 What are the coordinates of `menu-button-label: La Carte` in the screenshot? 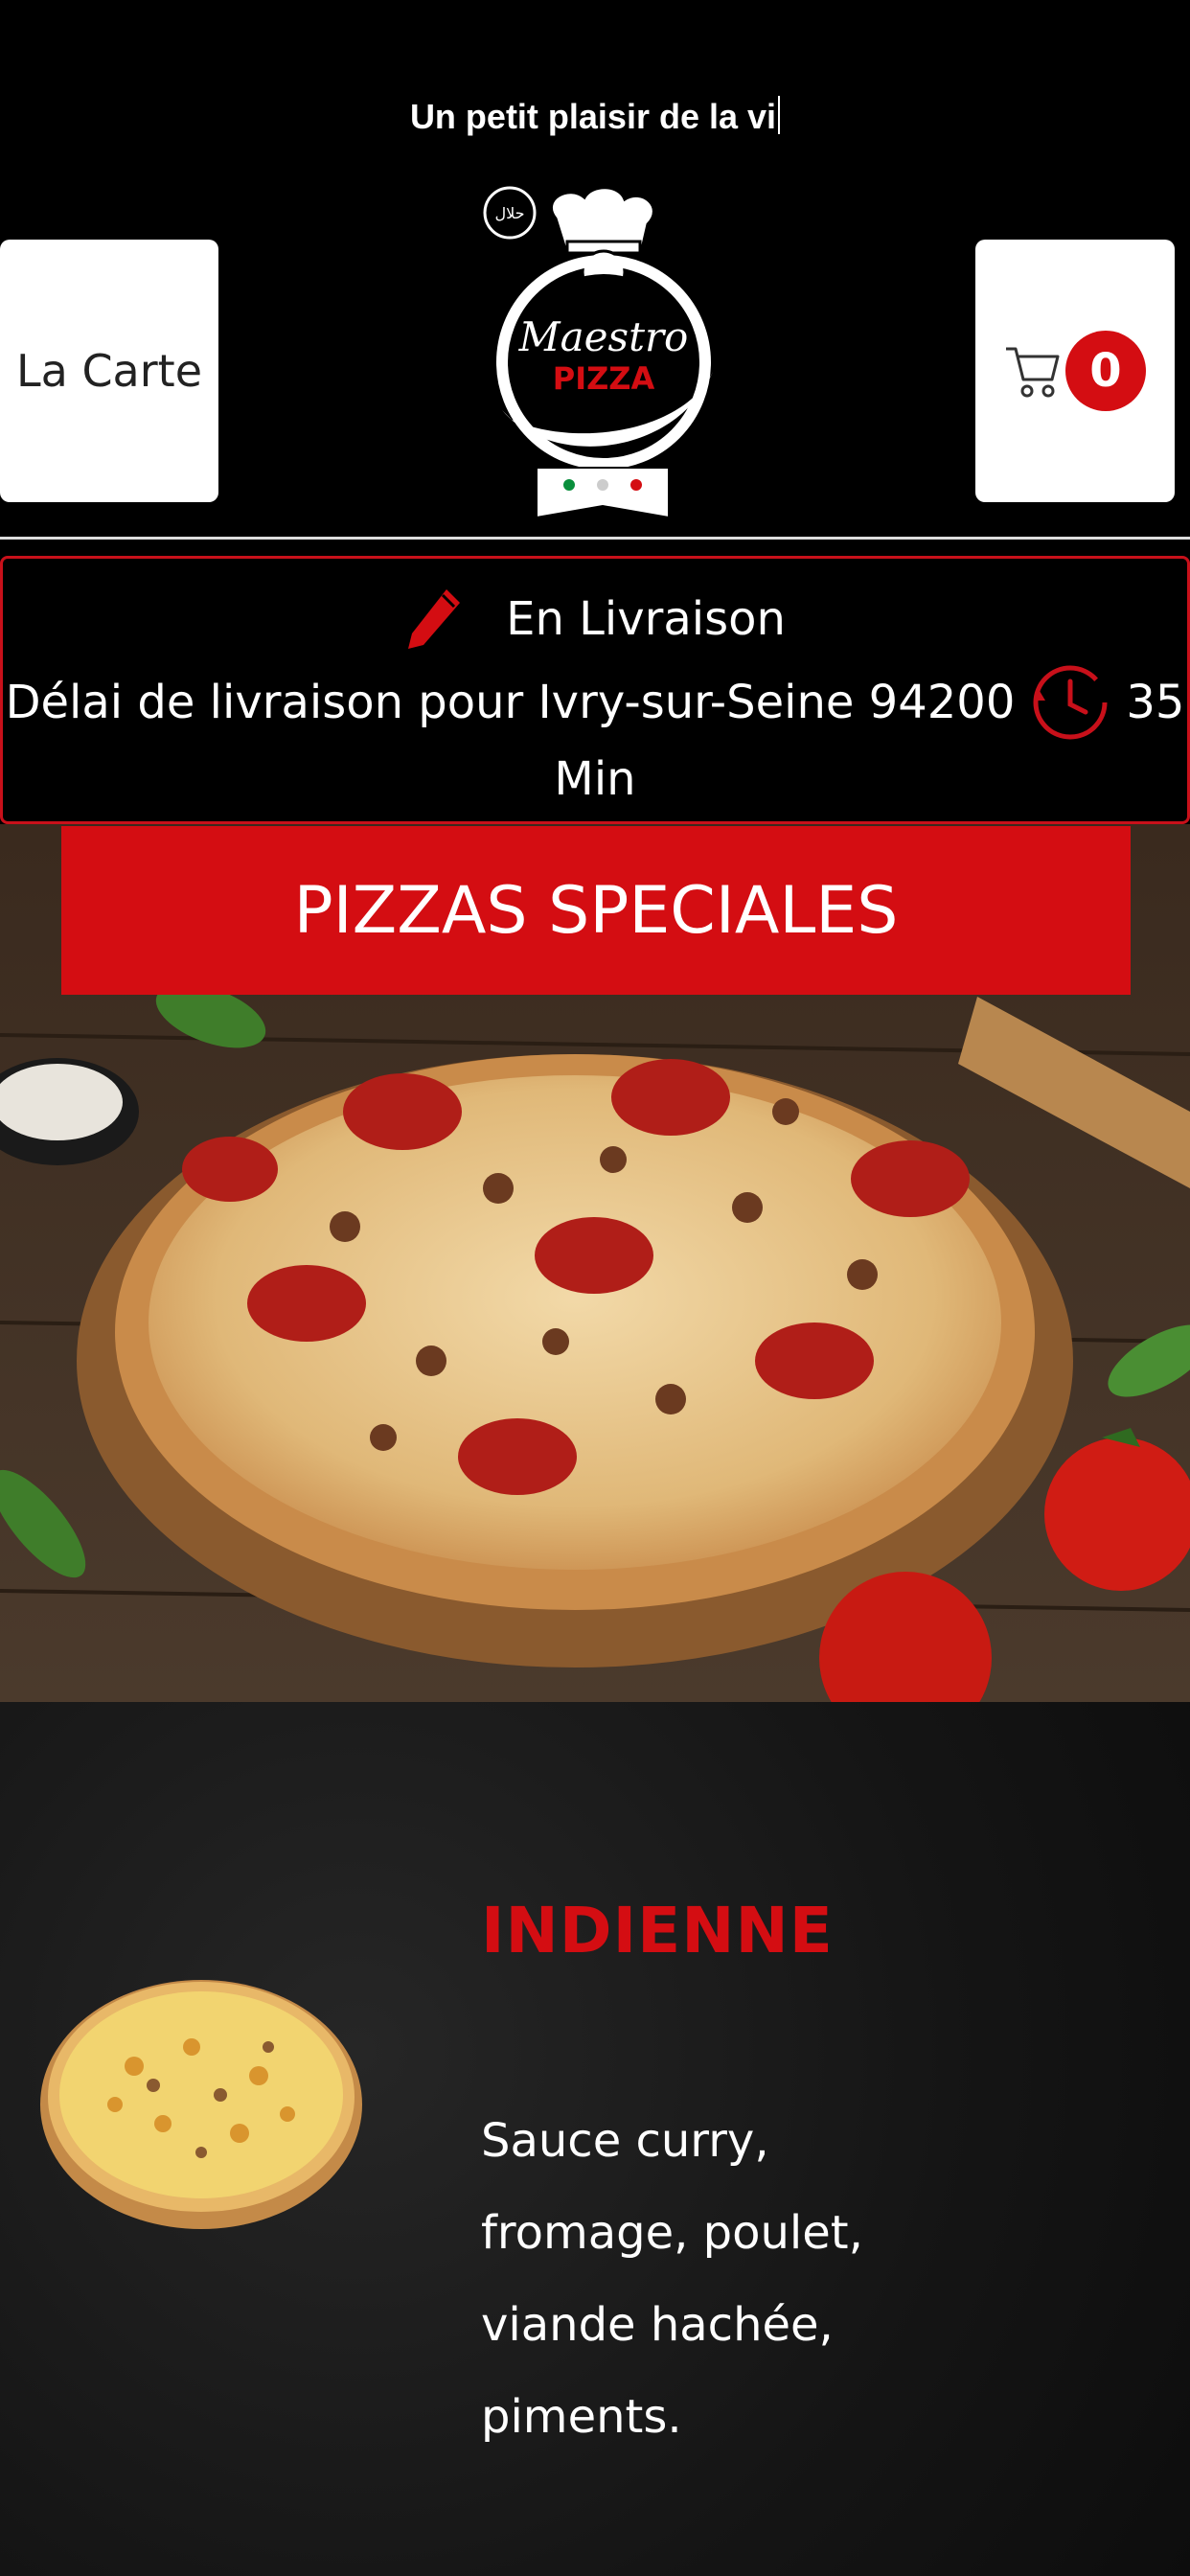 It's located at (109, 371).